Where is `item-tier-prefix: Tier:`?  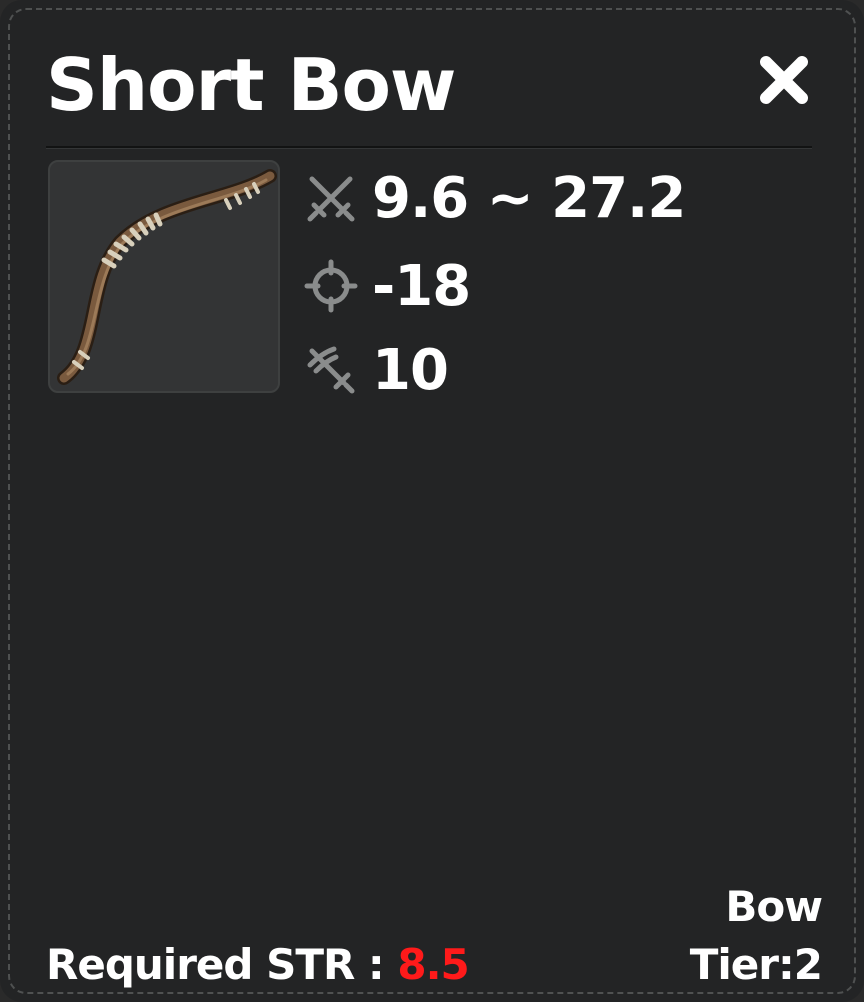 item-tier-prefix: Tier: is located at coordinates (742, 964).